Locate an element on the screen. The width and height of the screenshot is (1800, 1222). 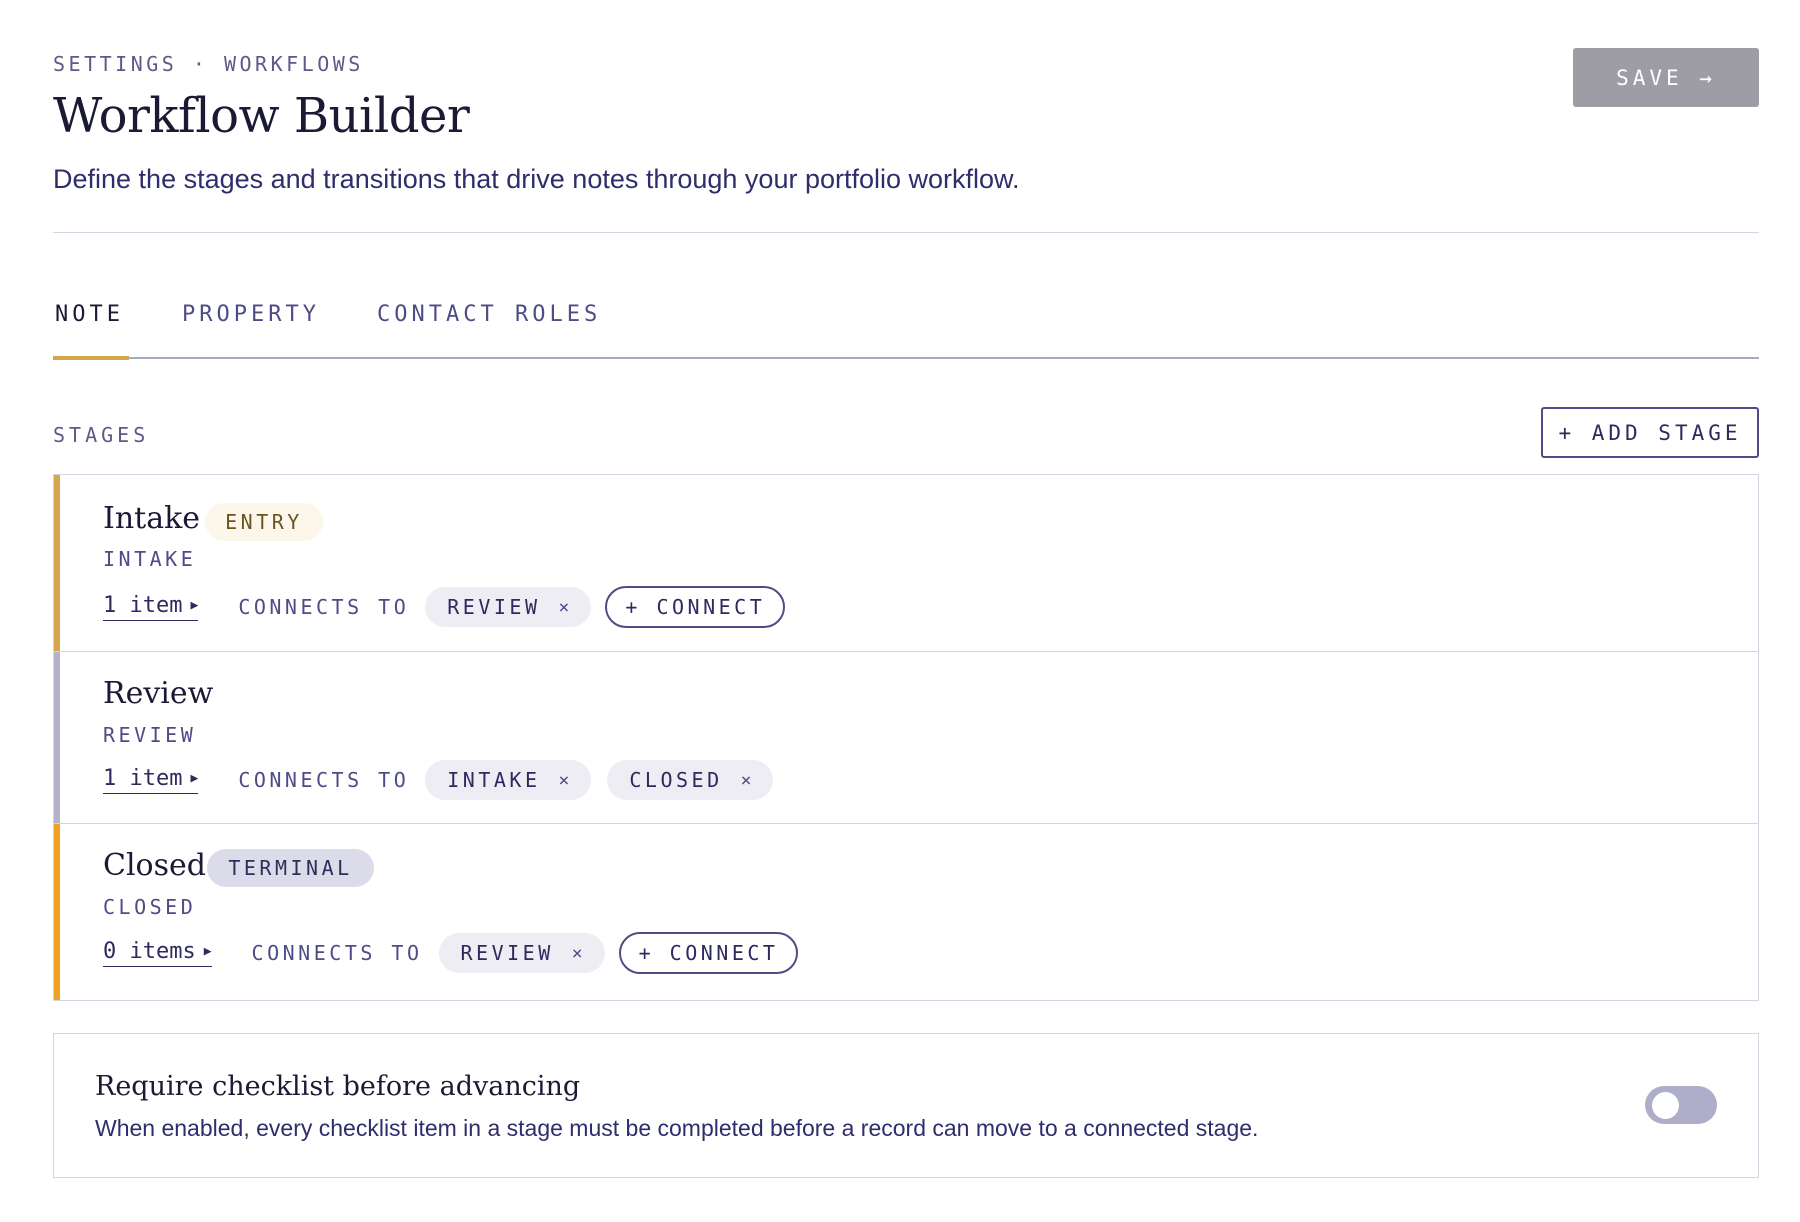
checklist-title: Require checklist before advancing is located at coordinates (338, 1086).